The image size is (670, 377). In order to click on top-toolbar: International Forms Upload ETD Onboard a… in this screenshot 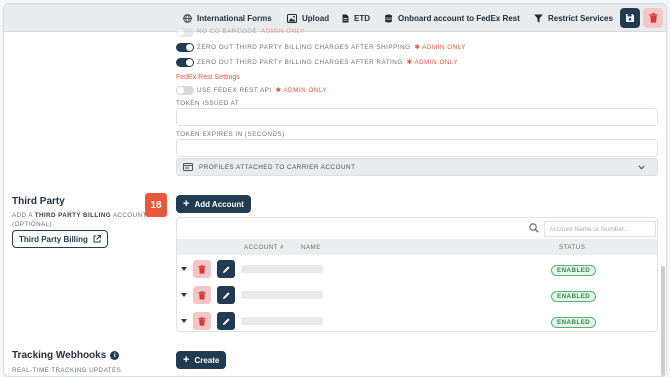, I will do `click(335, 18)`.